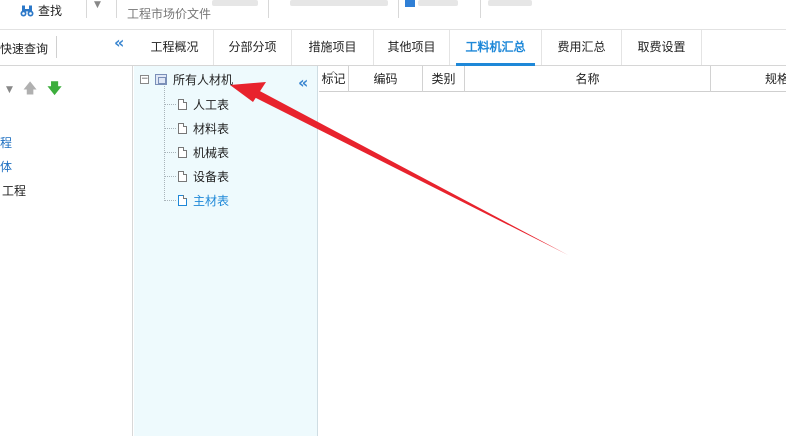 The image size is (786, 436). I want to click on tab-divider, so click(56, 47).